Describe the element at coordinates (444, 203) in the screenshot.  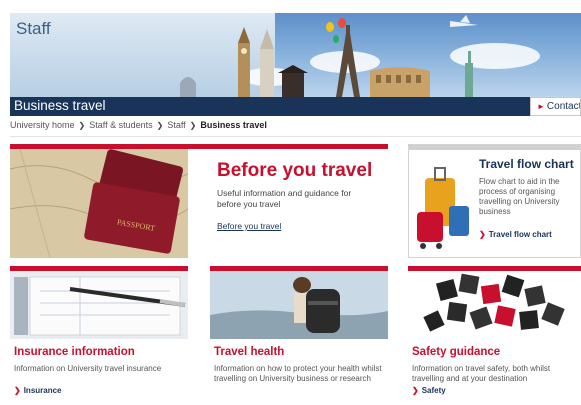
I see `suitcases-image` at that location.